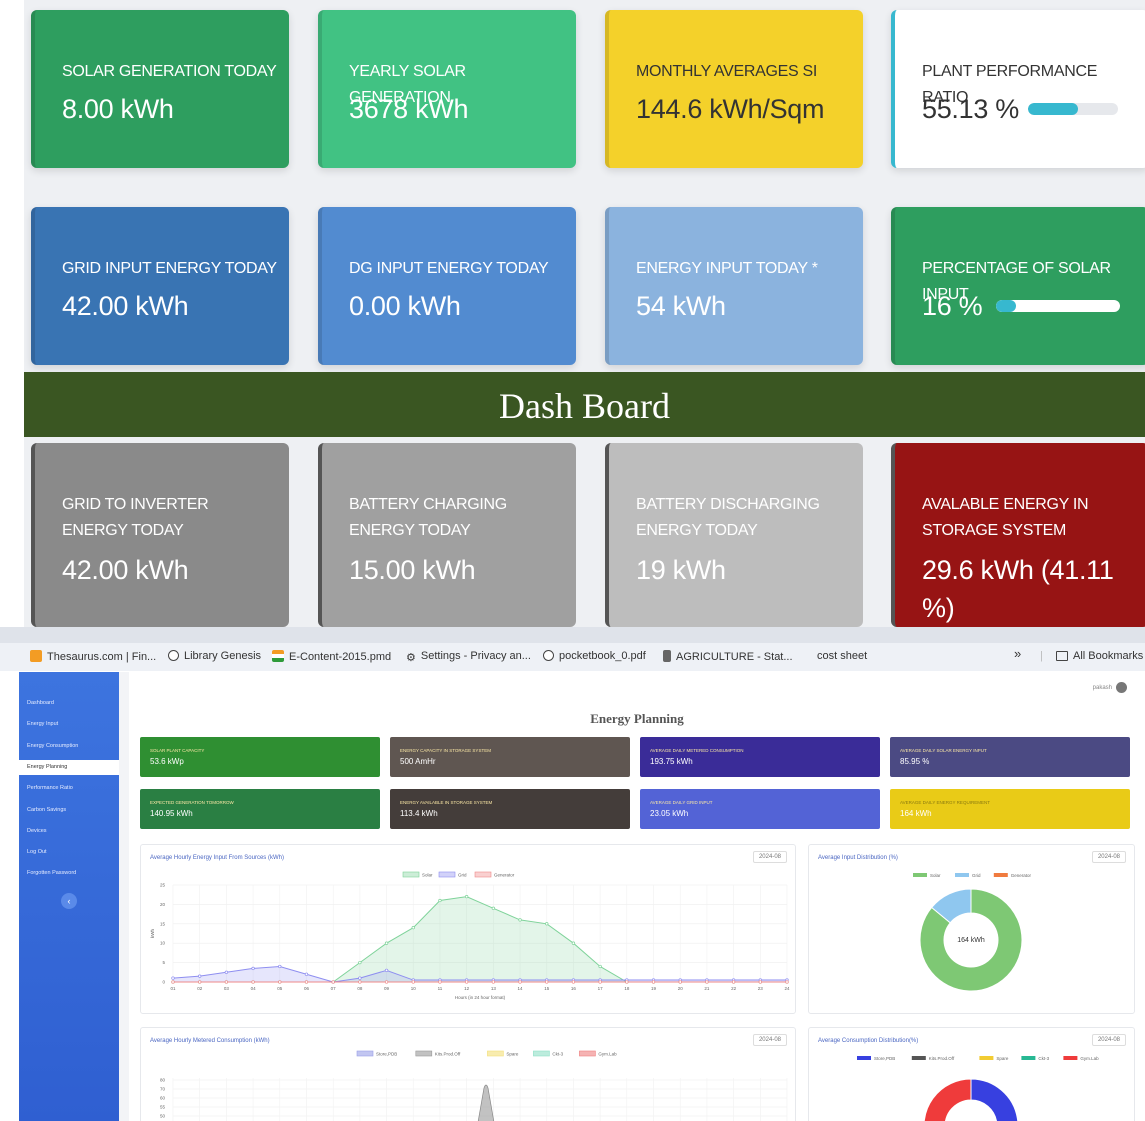 The width and height of the screenshot is (1145, 1121). Describe the element at coordinates (734, 535) in the screenshot. I see `card-row3-2: BATTERY DISCHARGING ENERGY TODAY 19 kWh` at that location.